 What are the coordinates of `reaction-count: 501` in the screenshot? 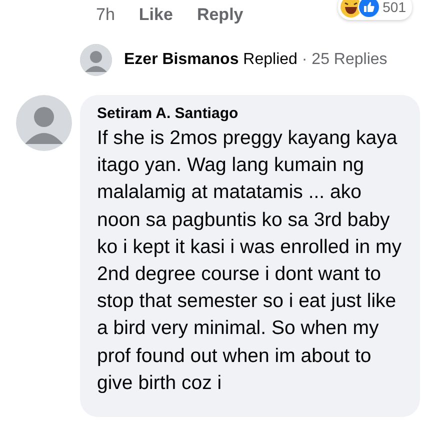 It's located at (394, 7).